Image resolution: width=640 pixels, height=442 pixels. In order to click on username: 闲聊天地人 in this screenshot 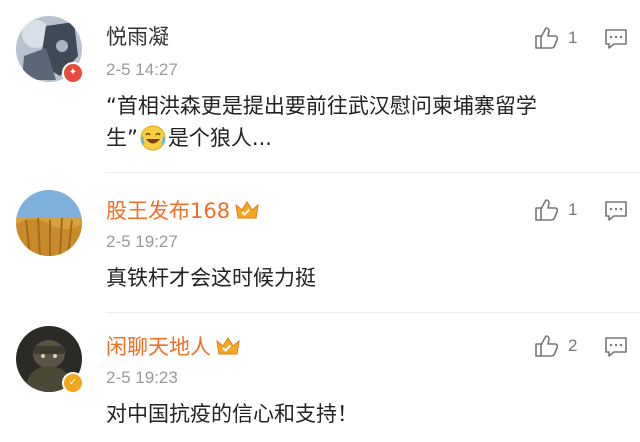, I will do `click(173, 348)`.